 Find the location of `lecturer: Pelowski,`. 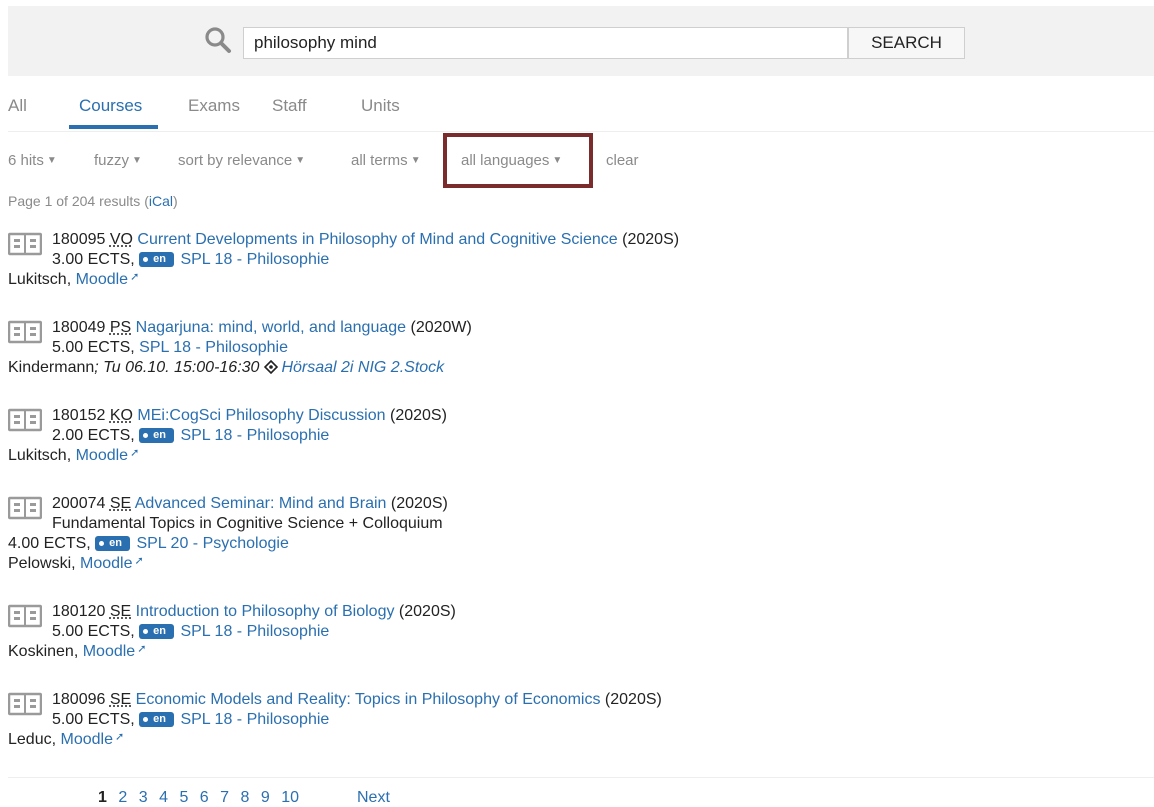

lecturer: Pelowski, is located at coordinates (42, 563).